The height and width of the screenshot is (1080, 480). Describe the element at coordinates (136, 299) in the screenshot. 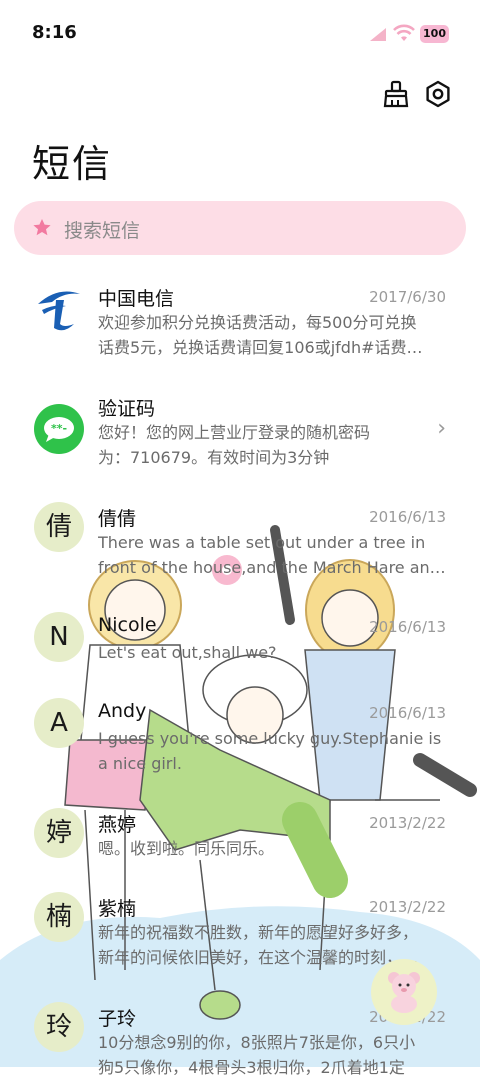

I see `contact-name: 中国电信` at that location.